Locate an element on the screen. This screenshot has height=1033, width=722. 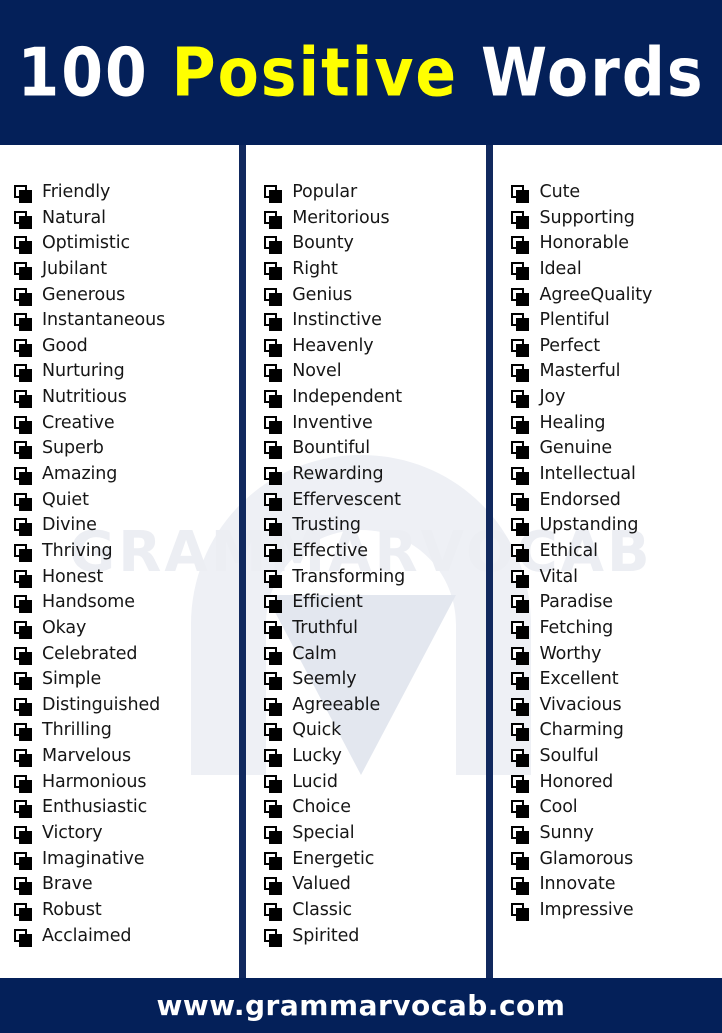
word-item: Brave is located at coordinates (126, 885).